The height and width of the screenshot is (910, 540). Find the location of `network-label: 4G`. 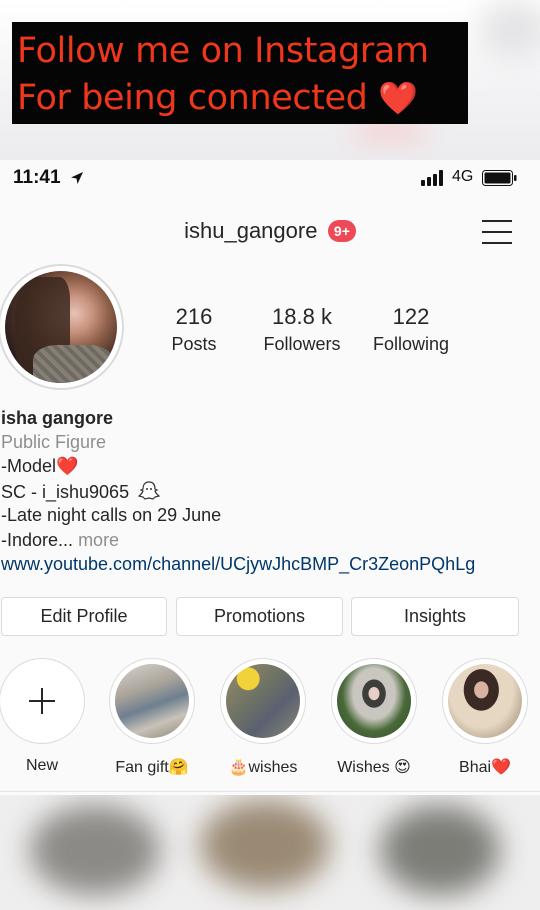

network-label: 4G is located at coordinates (463, 176).